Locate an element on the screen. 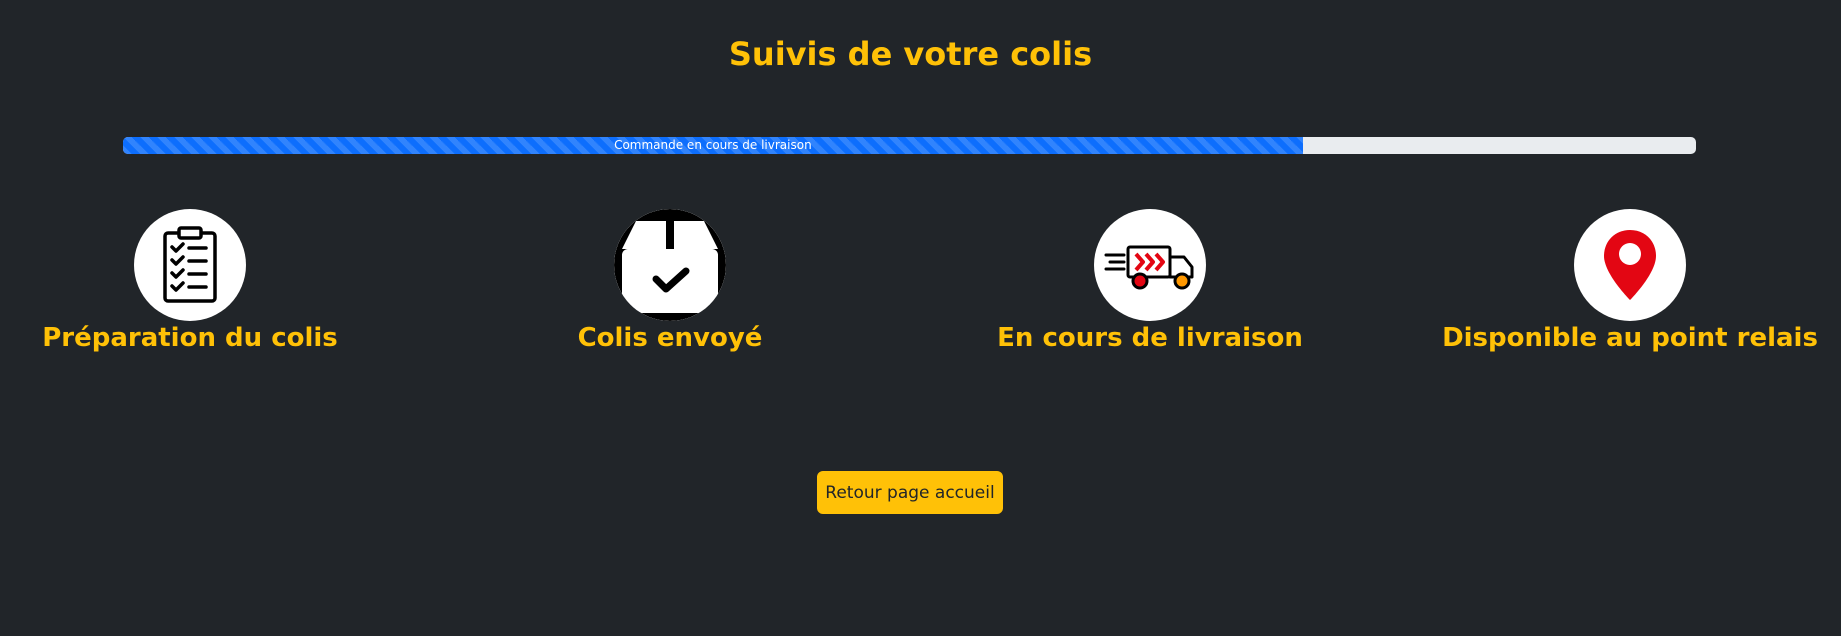 This screenshot has width=1841, height=636. step-preparation-label: Préparation du colis is located at coordinates (190, 338).